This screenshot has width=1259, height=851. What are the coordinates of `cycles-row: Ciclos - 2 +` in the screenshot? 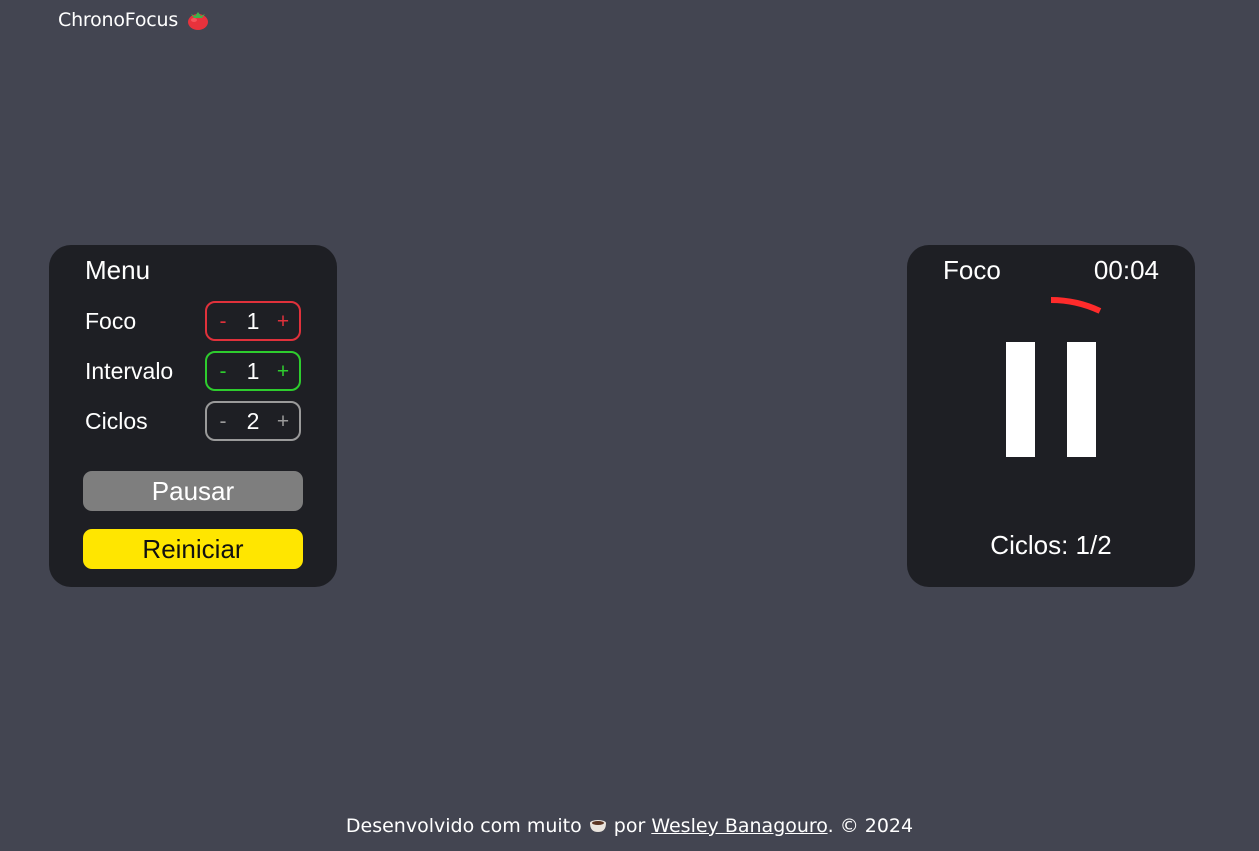 It's located at (193, 421).